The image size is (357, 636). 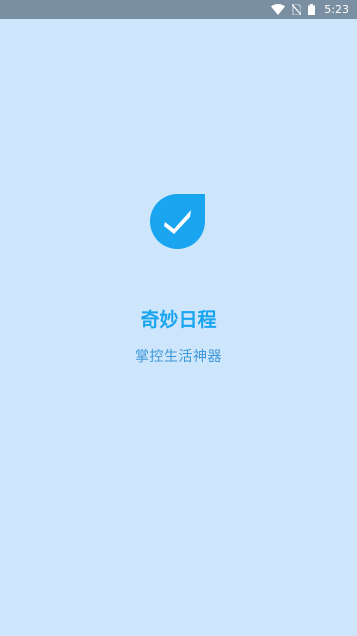 I want to click on check-drop-icon, so click(x=177, y=221).